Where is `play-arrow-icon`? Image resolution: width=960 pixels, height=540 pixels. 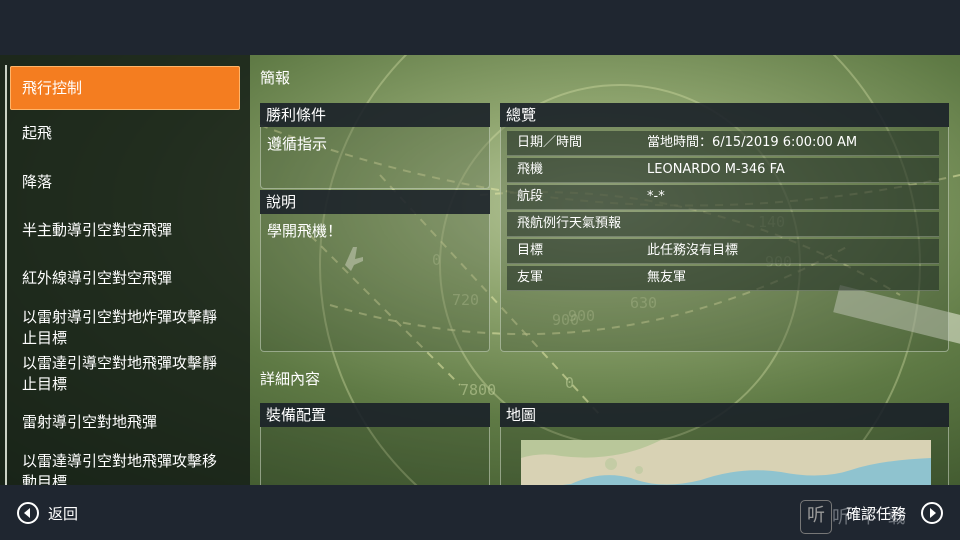 play-arrow-icon is located at coordinates (933, 513).